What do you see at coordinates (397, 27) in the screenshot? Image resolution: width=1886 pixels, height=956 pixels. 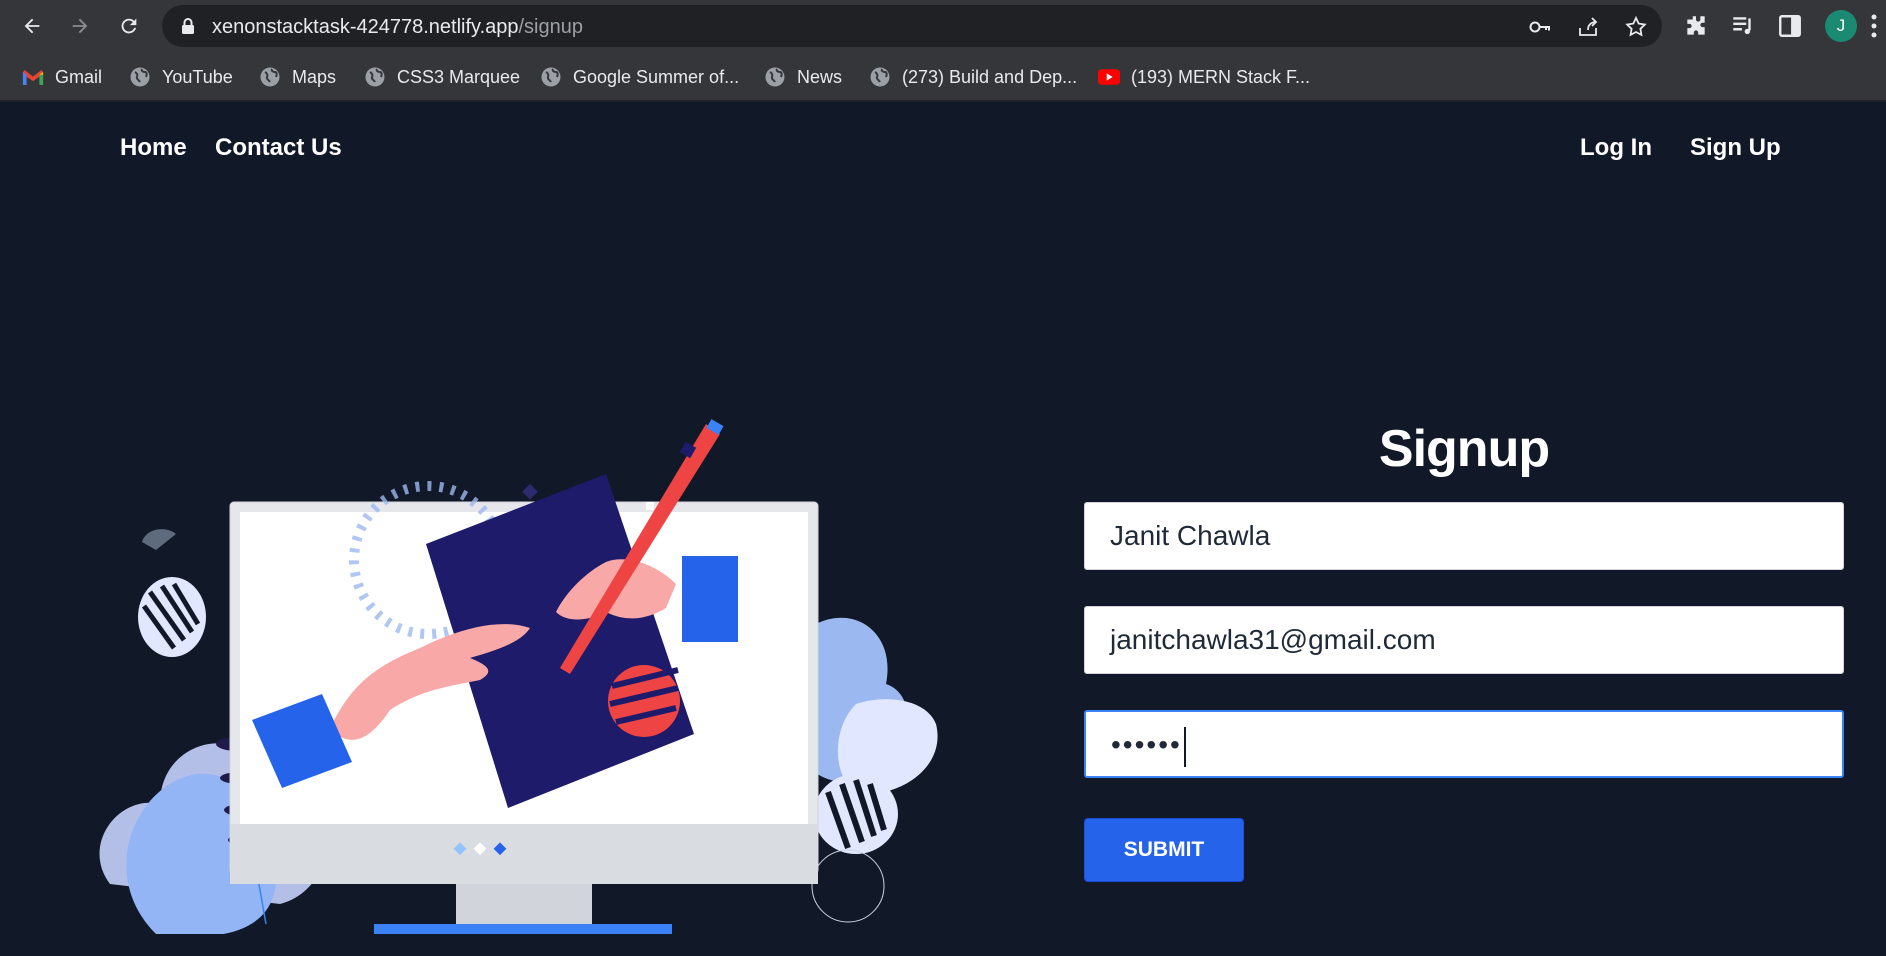 I see `url-text: xenonstacktask-424778.netlify.app/signup` at bounding box center [397, 27].